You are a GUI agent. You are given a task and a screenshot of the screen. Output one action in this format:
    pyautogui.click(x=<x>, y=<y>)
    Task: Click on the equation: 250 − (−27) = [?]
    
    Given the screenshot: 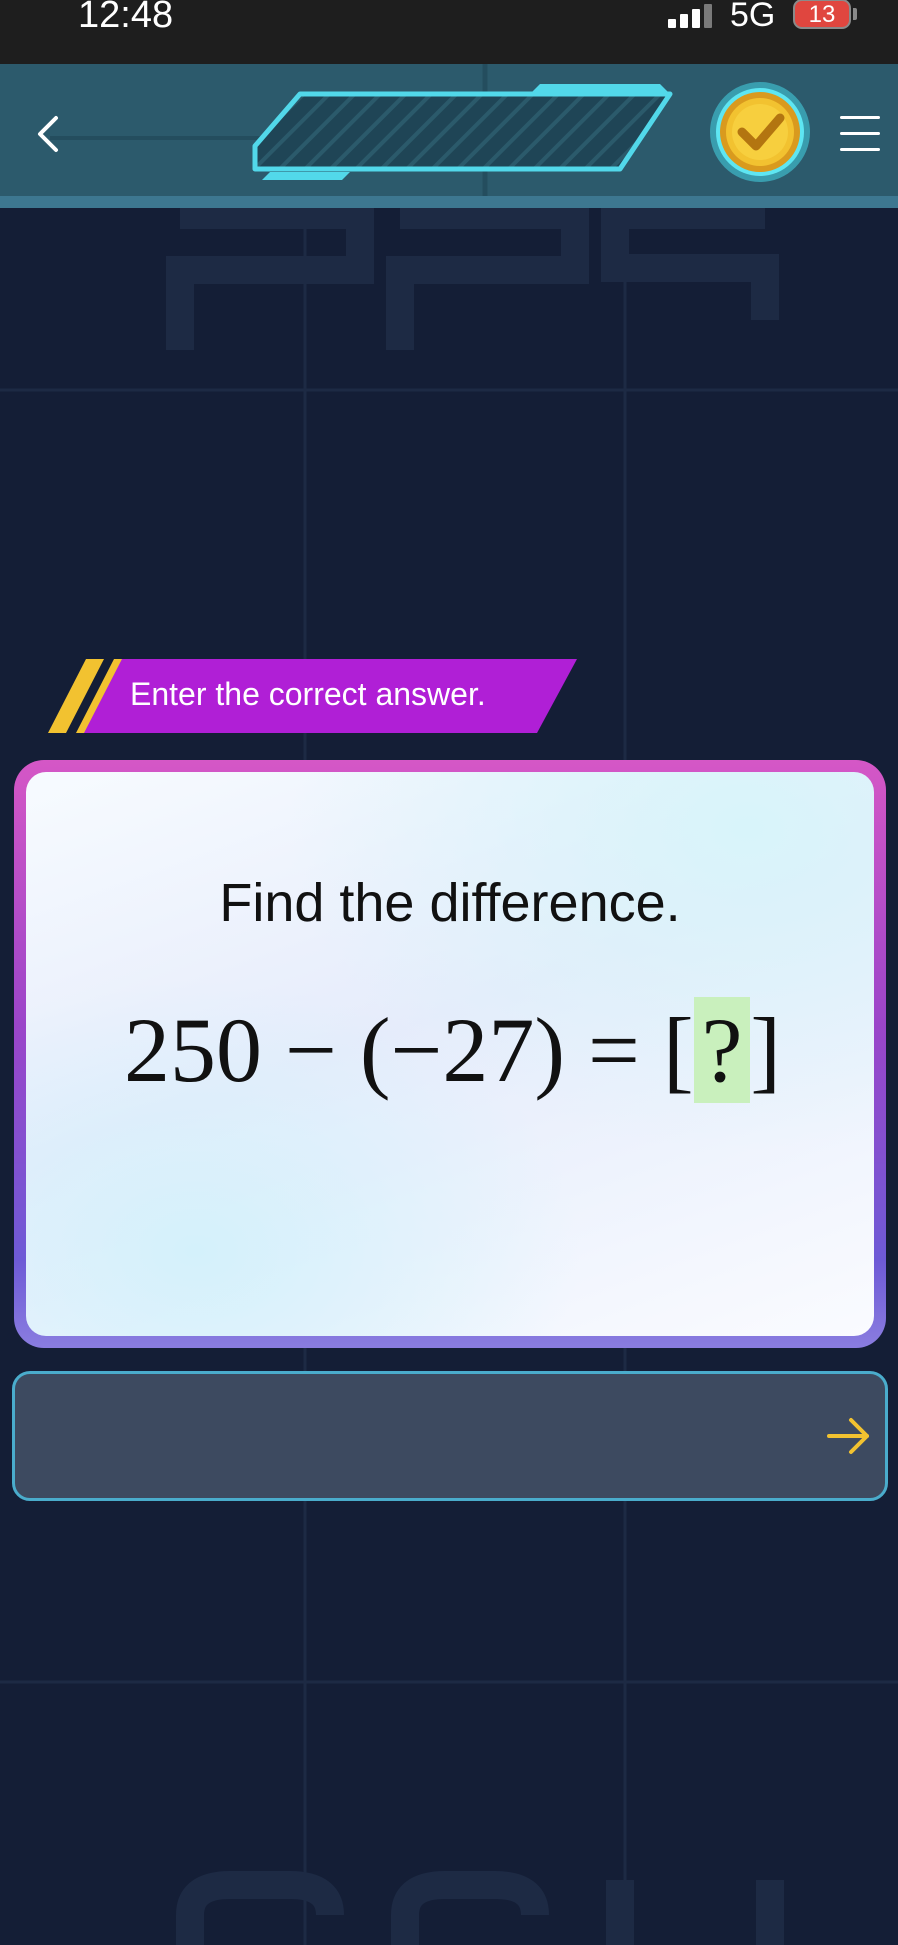 What is the action you would take?
    pyautogui.click(x=452, y=1050)
    